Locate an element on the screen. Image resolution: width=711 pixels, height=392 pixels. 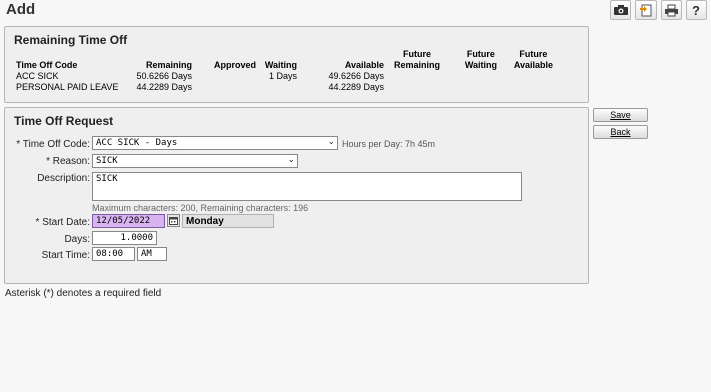
col-header-approved: Approved is located at coordinates (235, 65).